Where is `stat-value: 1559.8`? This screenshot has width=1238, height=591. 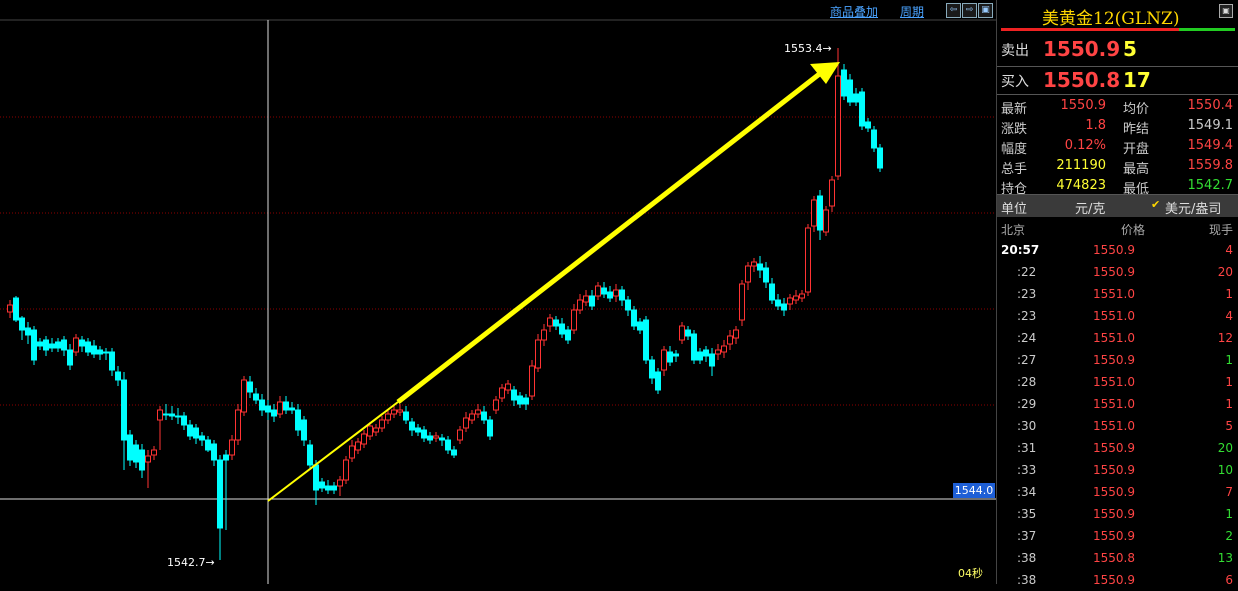
stat-value: 1559.8 is located at coordinates (1210, 165).